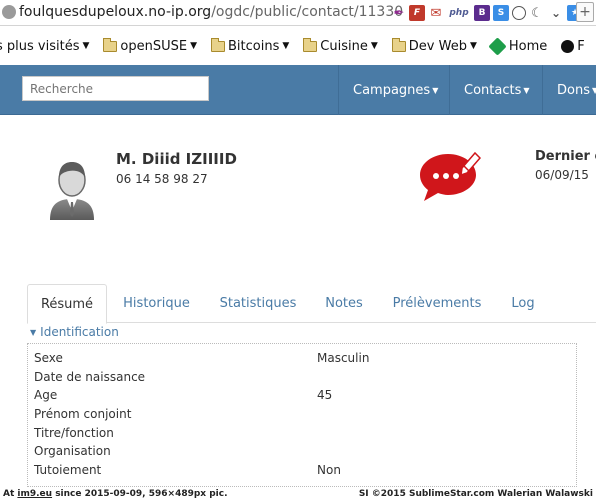 The image size is (596, 501). Describe the element at coordinates (201, 360) in the screenshot. I see `field-row: Sexe Masculin` at that location.